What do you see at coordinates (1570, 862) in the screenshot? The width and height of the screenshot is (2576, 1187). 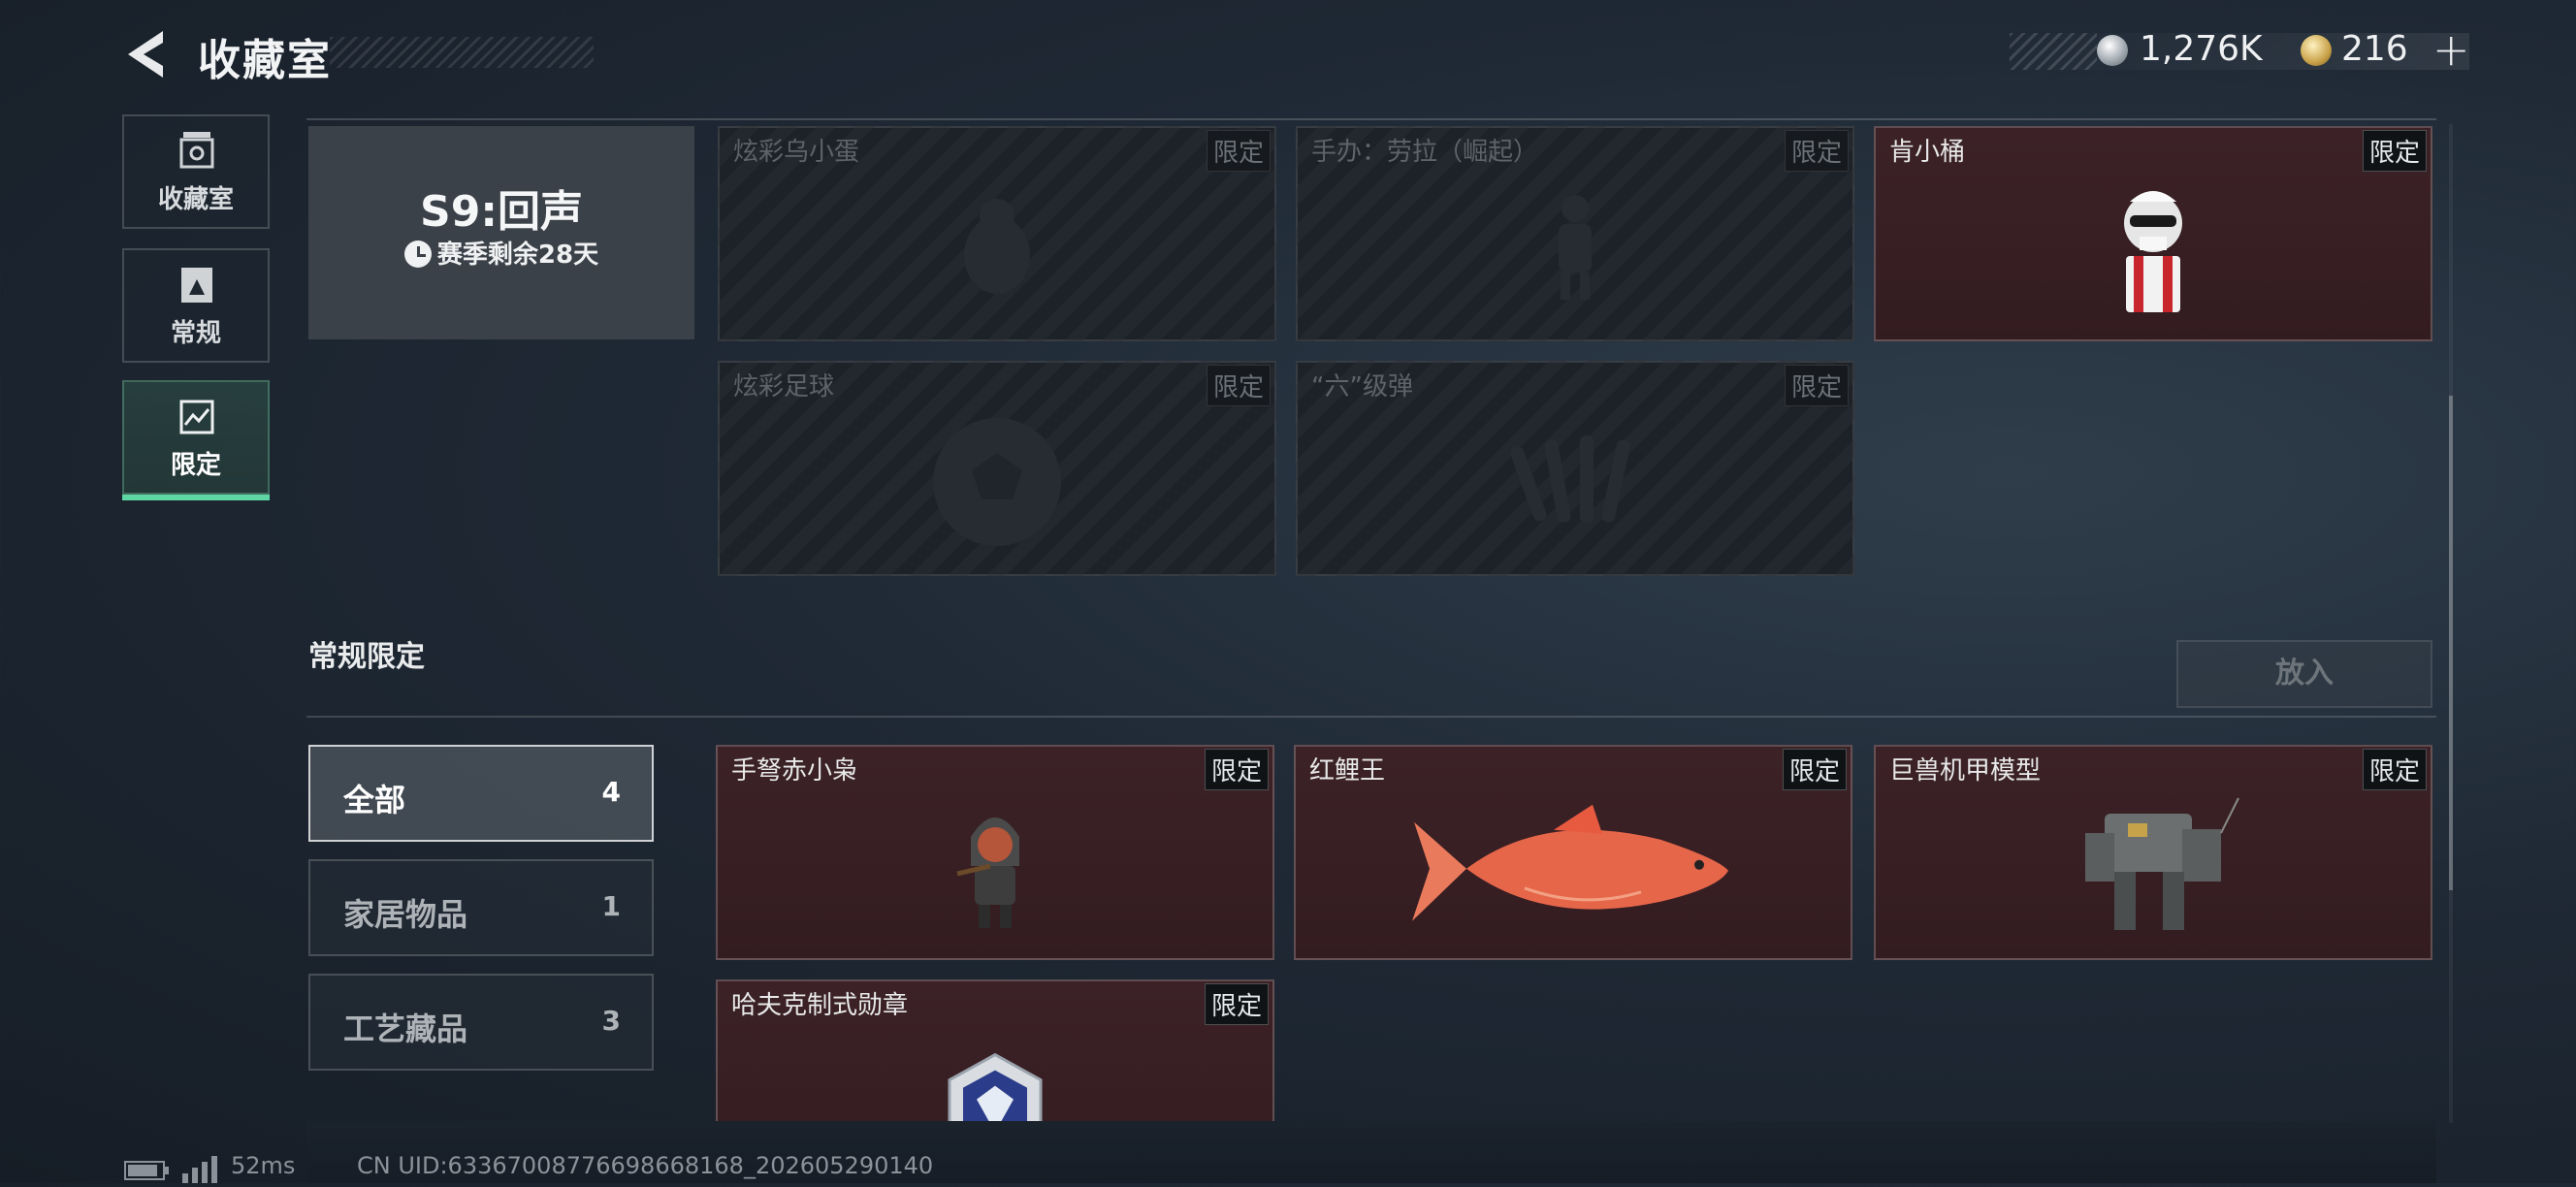 I see `carp-fish-icon` at bounding box center [1570, 862].